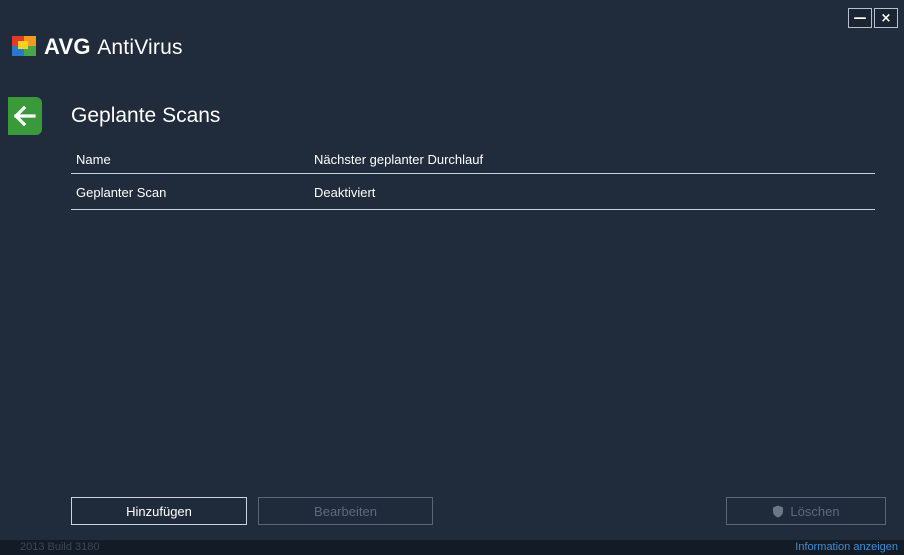 The height and width of the screenshot is (555, 904). I want to click on add-button: Hinzufügen, so click(159, 511).